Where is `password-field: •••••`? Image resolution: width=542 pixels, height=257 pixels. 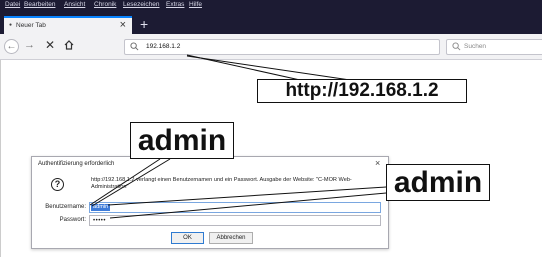 password-field: ••••• is located at coordinates (235, 220).